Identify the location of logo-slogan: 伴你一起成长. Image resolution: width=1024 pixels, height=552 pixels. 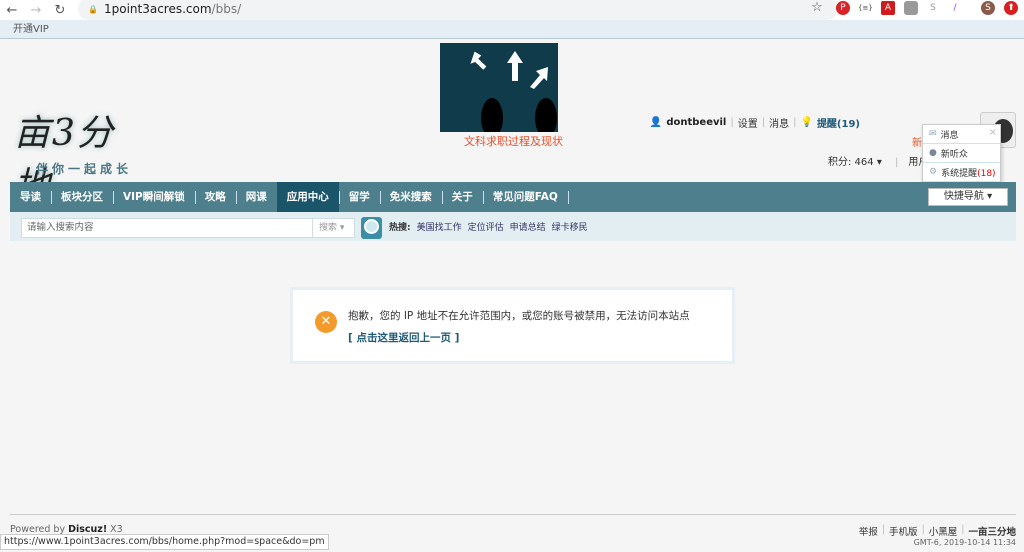
(84, 169).